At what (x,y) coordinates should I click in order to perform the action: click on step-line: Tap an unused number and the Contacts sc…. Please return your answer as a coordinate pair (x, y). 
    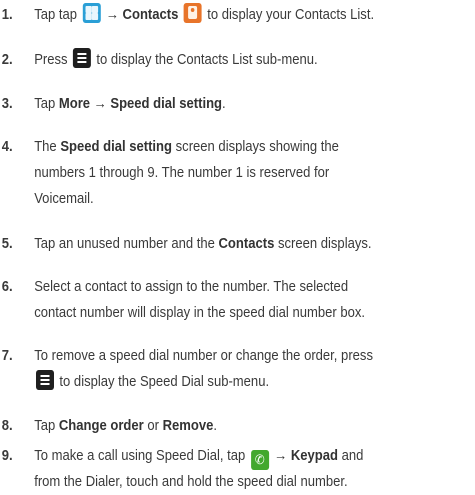
    Looking at the image, I should click on (250, 244).